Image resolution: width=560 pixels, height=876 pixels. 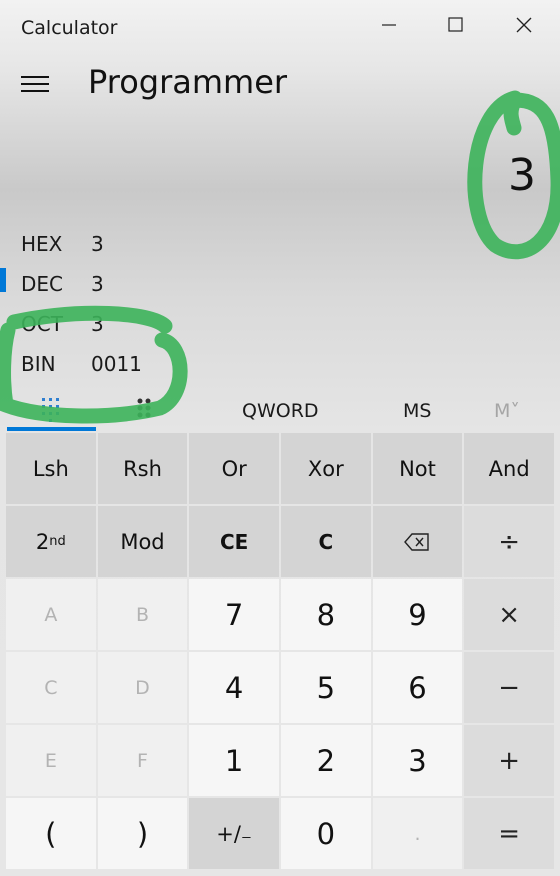 I want to click on digit-0-button: 0, so click(x=325, y=833).